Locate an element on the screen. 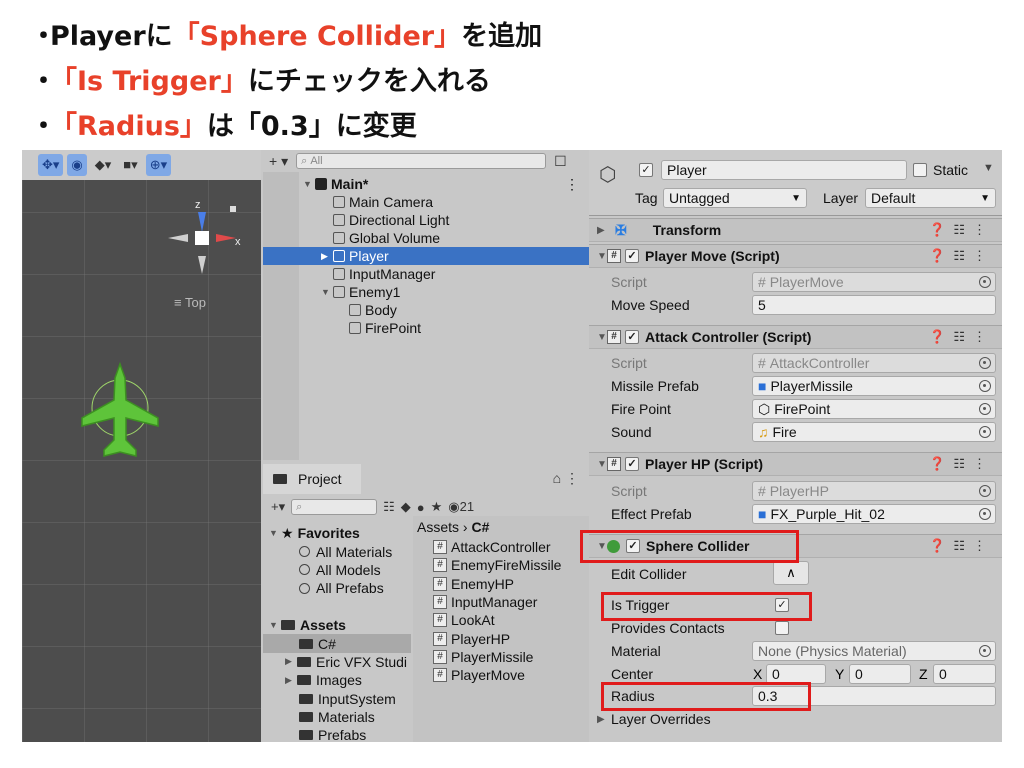 Image resolution: width=1024 pixels, height=768 pixels. gizmos-toggle-button: ⊕▾ is located at coordinates (158, 165).